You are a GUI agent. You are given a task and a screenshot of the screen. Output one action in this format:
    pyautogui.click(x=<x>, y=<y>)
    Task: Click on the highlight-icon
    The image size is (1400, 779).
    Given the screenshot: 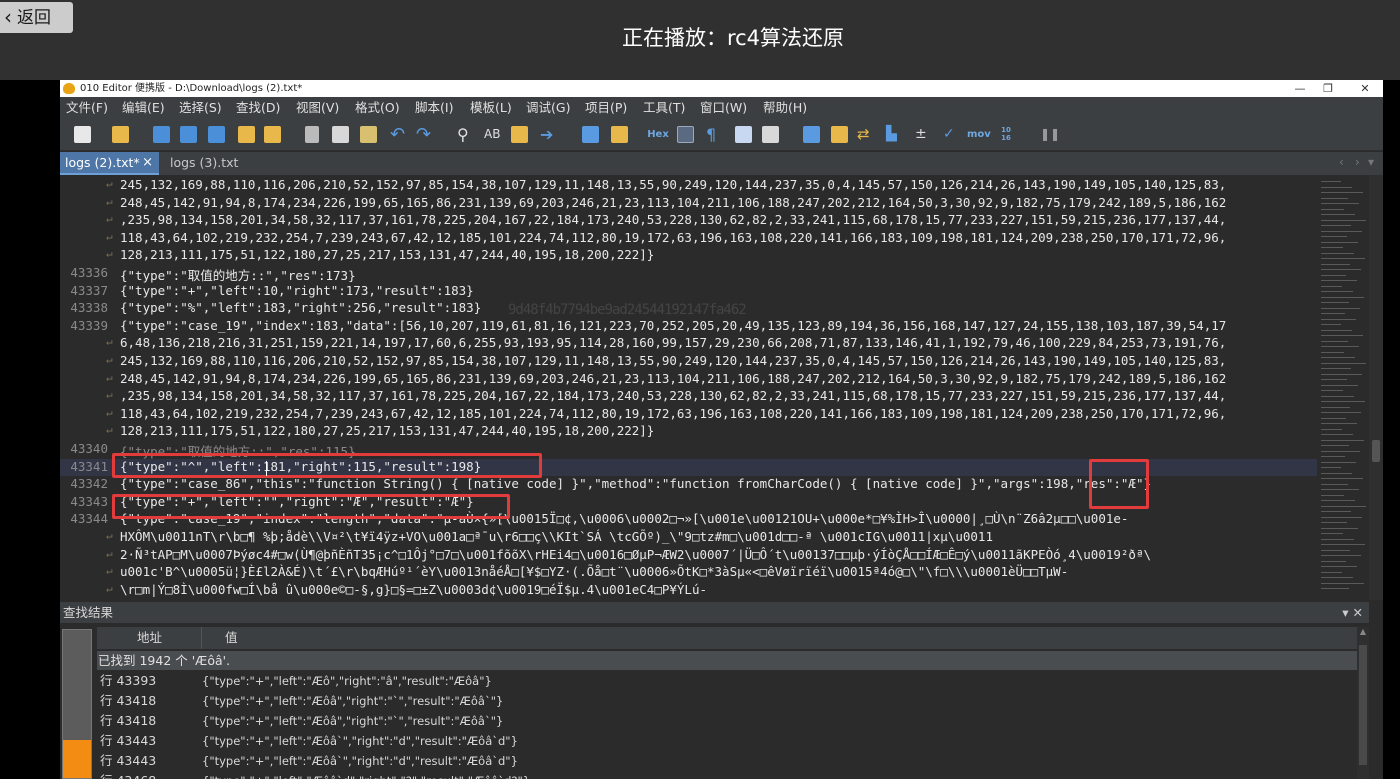 What is the action you would take?
    pyautogui.click(x=770, y=134)
    